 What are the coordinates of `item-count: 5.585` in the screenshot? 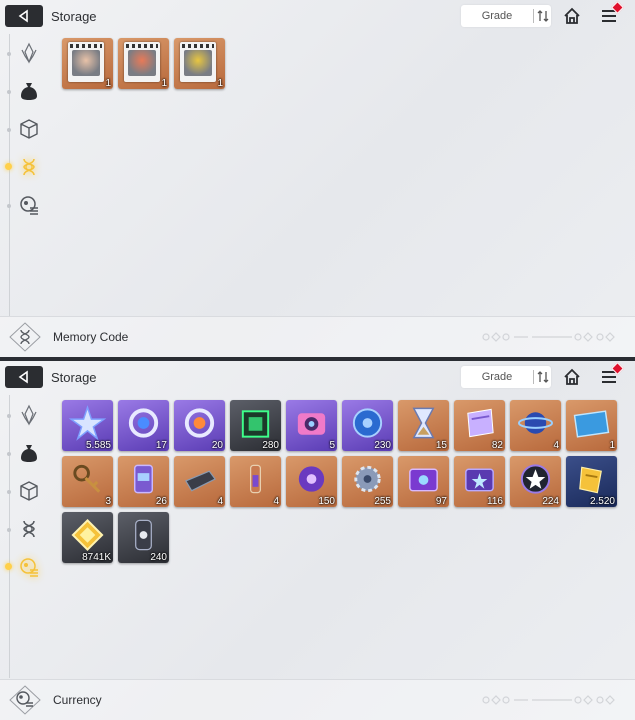 It's located at (98, 445).